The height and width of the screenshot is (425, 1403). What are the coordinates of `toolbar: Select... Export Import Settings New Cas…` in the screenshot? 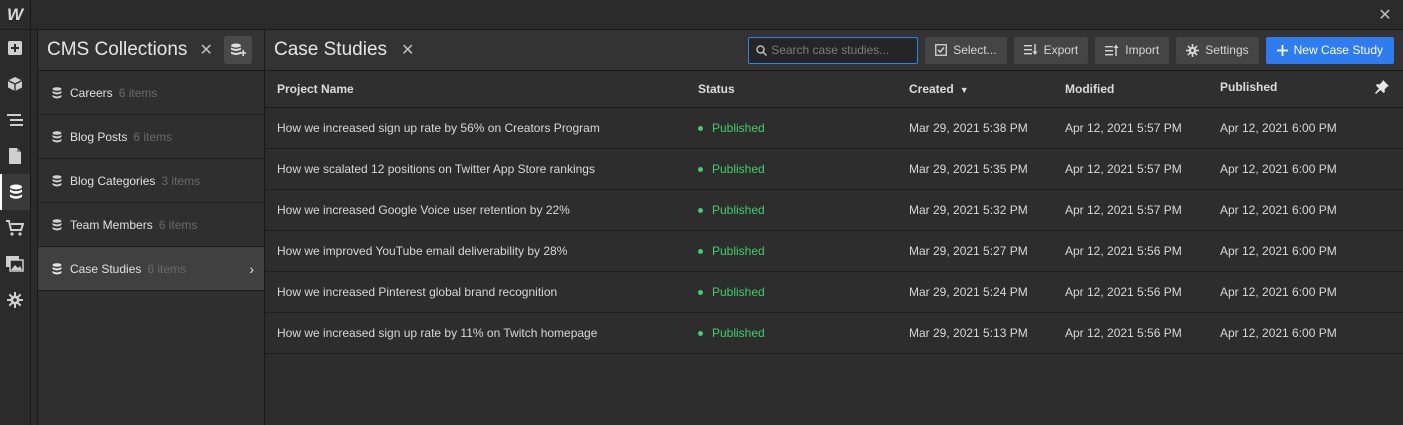 It's located at (1075, 50).